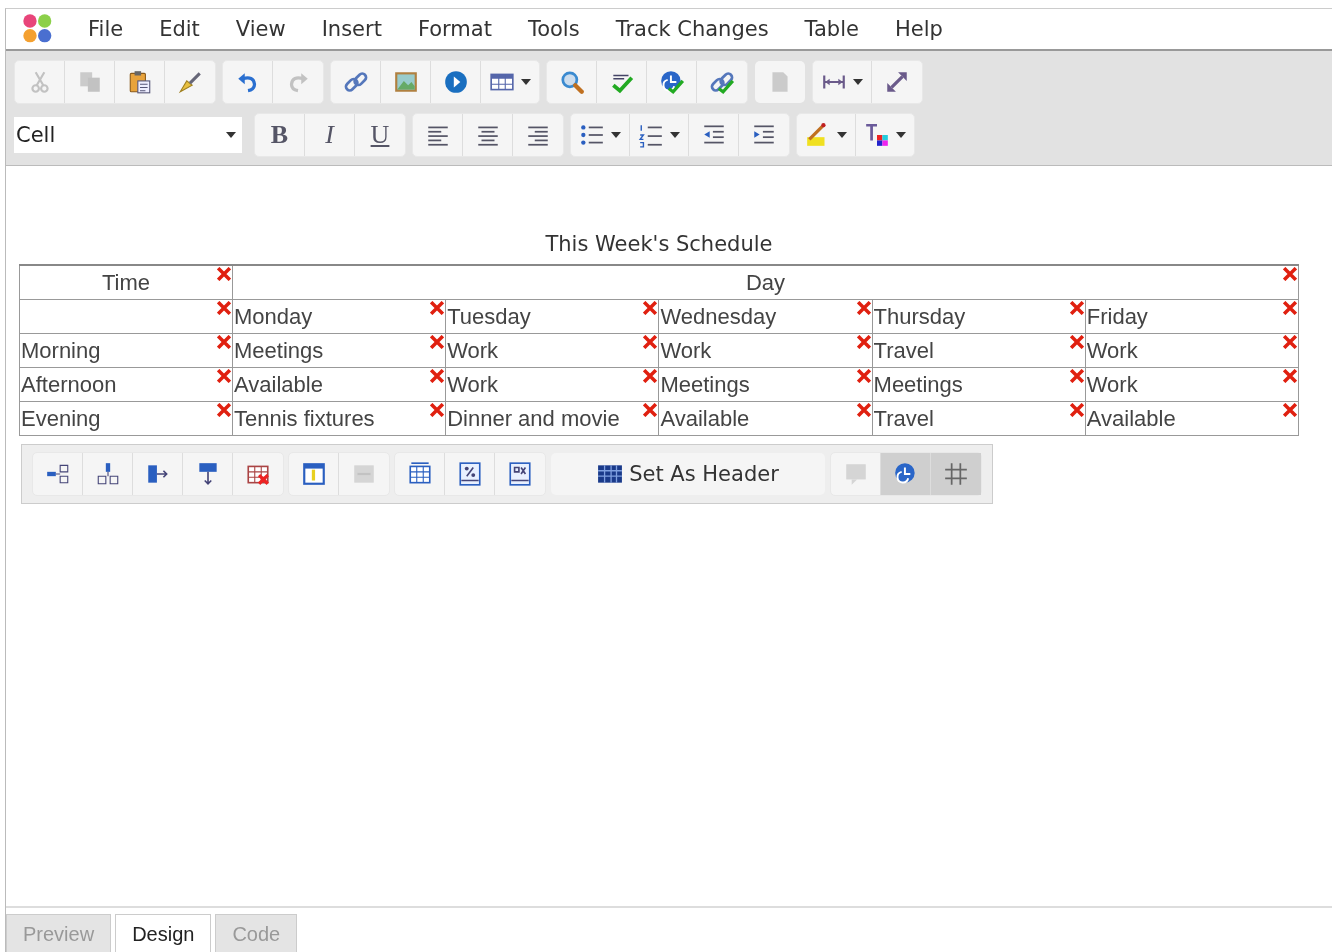 This screenshot has height=952, width=1332. I want to click on table-caption: This Week's Schedule, so click(659, 244).